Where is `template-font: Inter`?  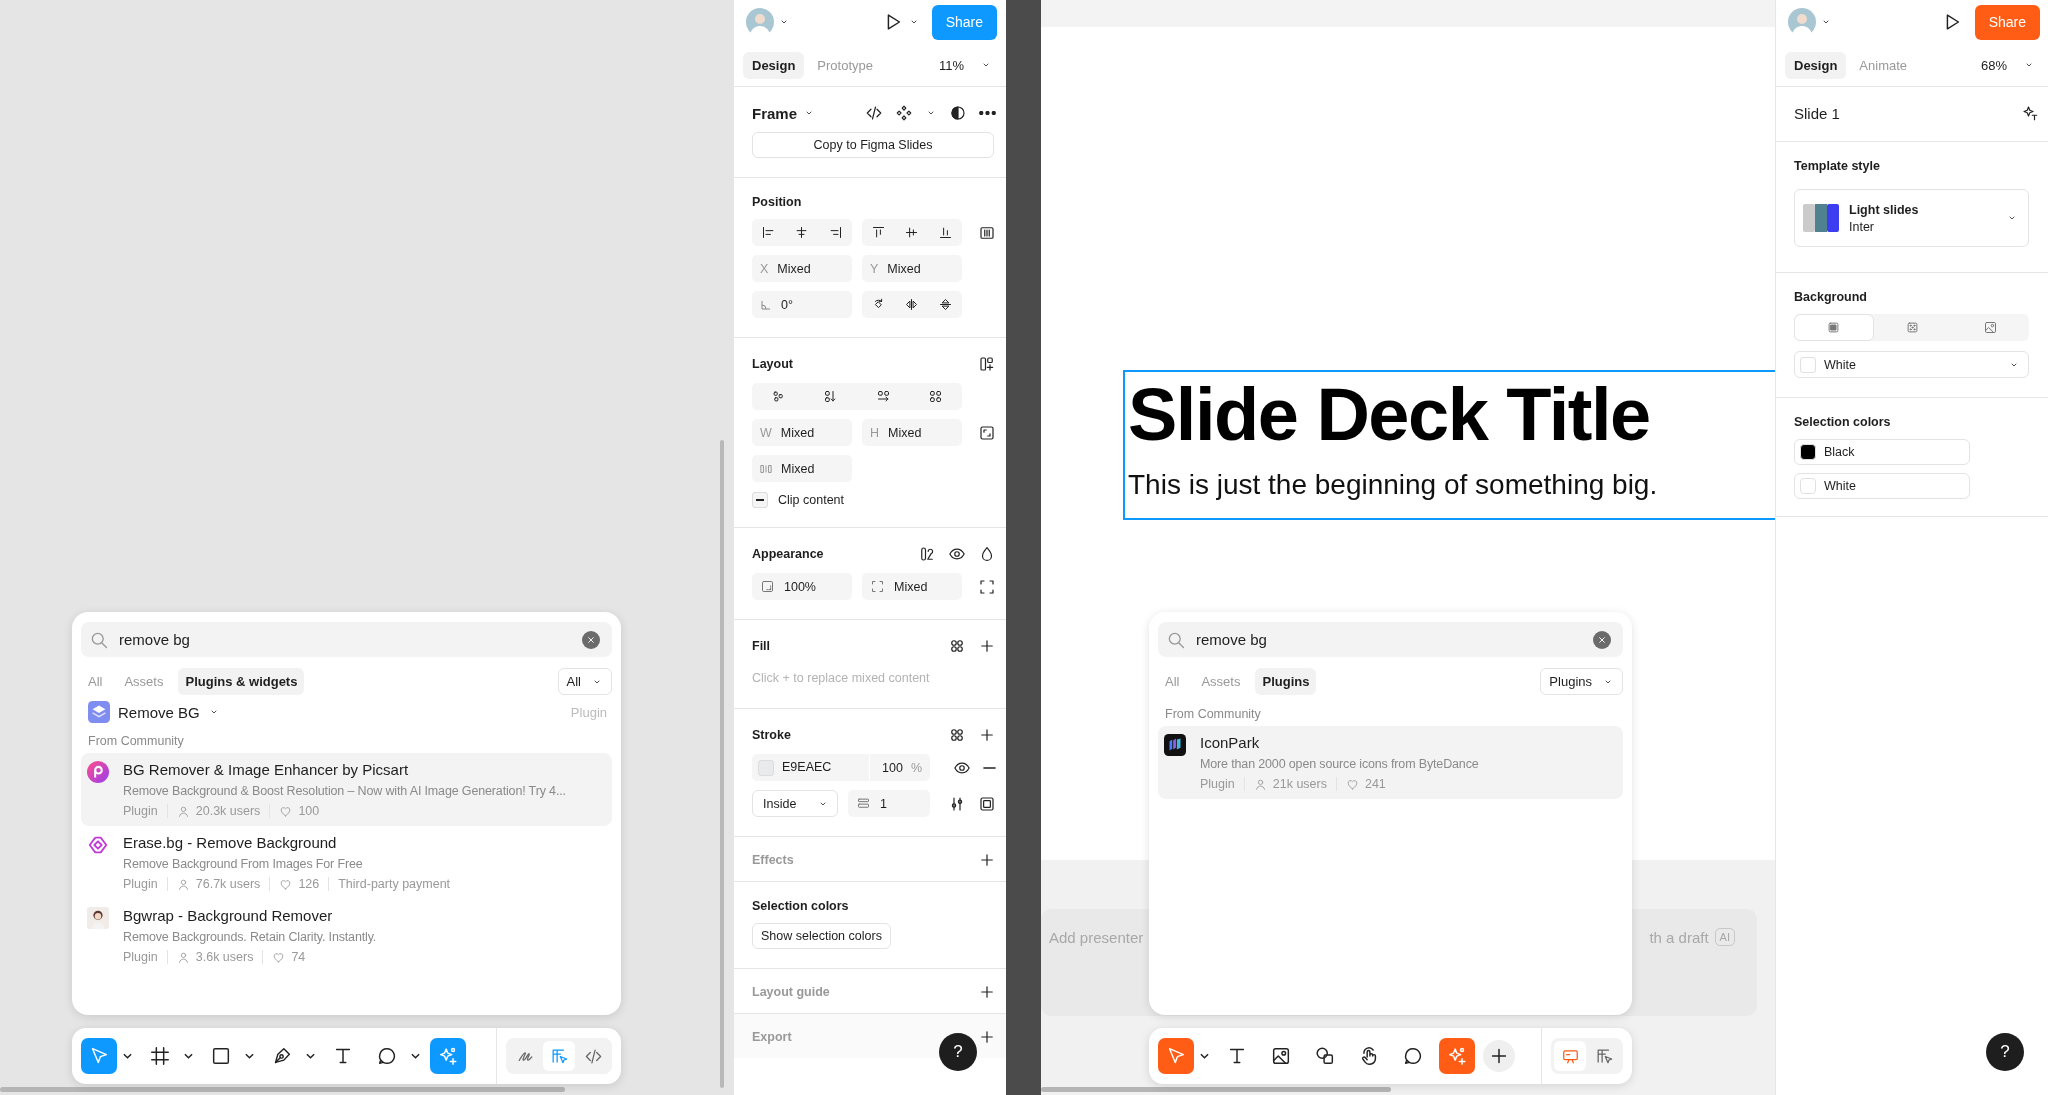 template-font: Inter is located at coordinates (1862, 226).